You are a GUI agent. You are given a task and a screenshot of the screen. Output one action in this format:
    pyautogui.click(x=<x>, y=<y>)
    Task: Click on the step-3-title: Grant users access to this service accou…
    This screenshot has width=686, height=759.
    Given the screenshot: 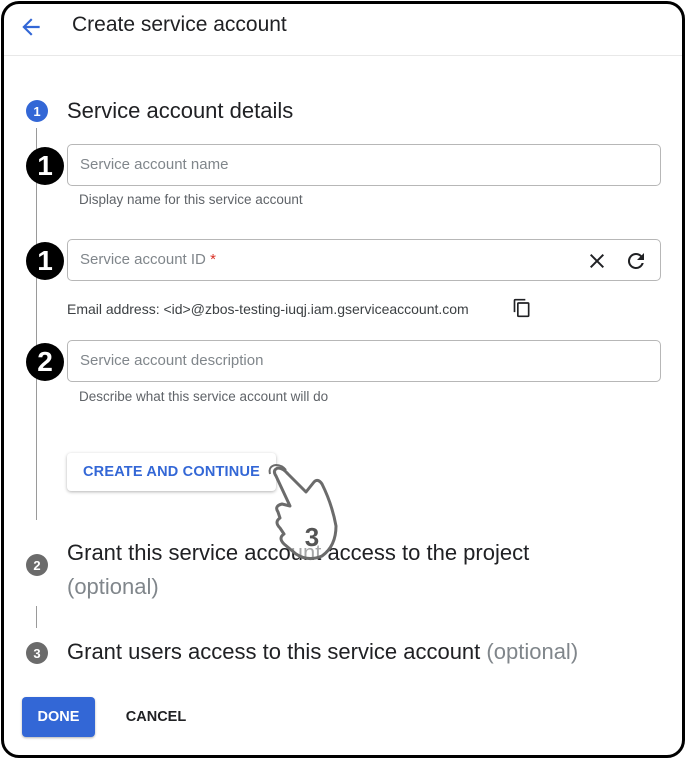 What is the action you would take?
    pyautogui.click(x=322, y=652)
    